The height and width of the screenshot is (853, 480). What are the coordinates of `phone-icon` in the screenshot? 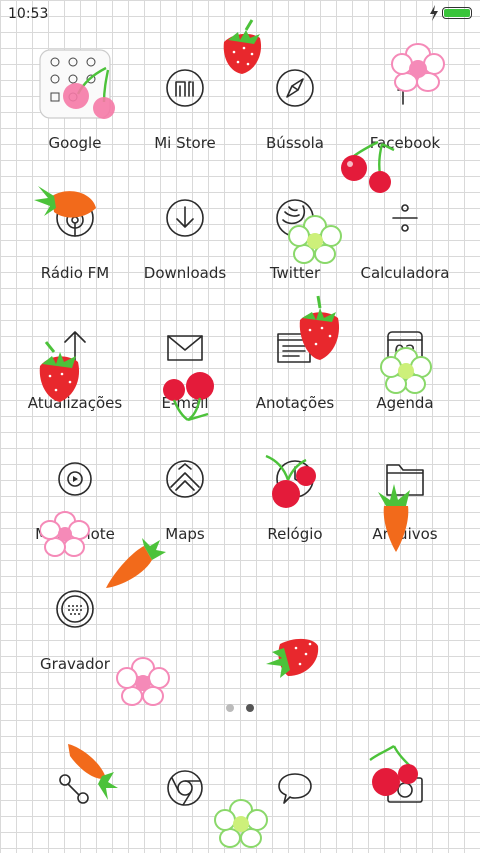 It's located at (74, 789).